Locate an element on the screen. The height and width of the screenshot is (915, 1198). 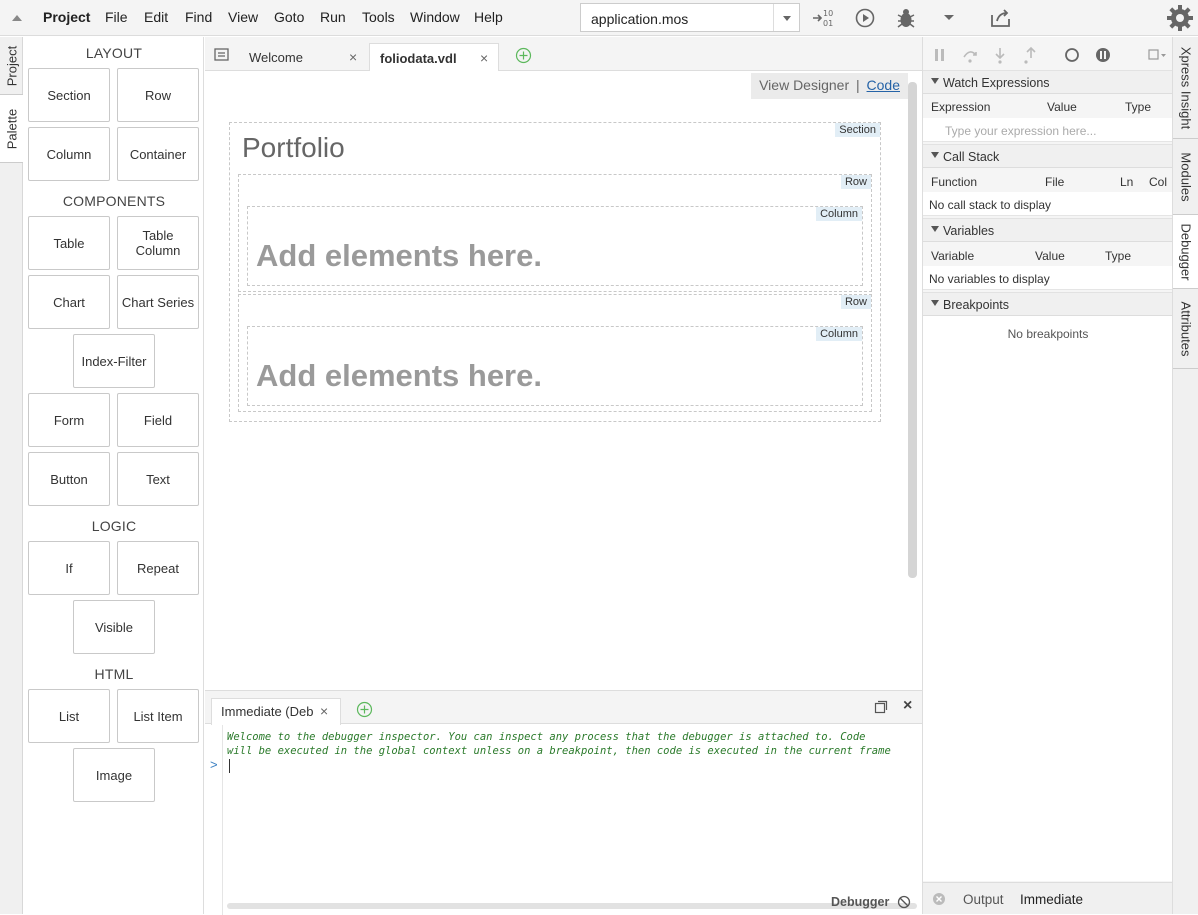
menu-edit: Edit is located at coordinates (156, 17).